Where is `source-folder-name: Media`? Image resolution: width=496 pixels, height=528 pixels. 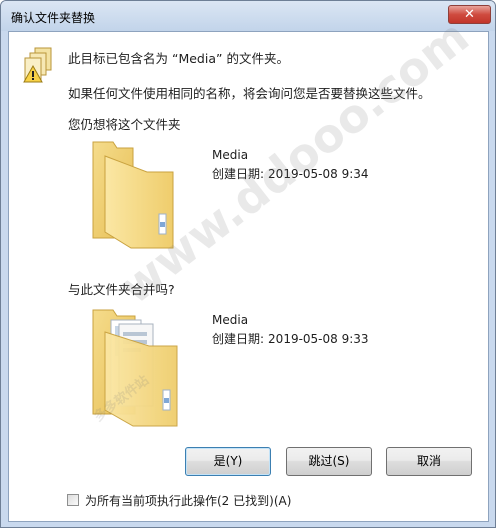
source-folder-name: Media is located at coordinates (230, 320).